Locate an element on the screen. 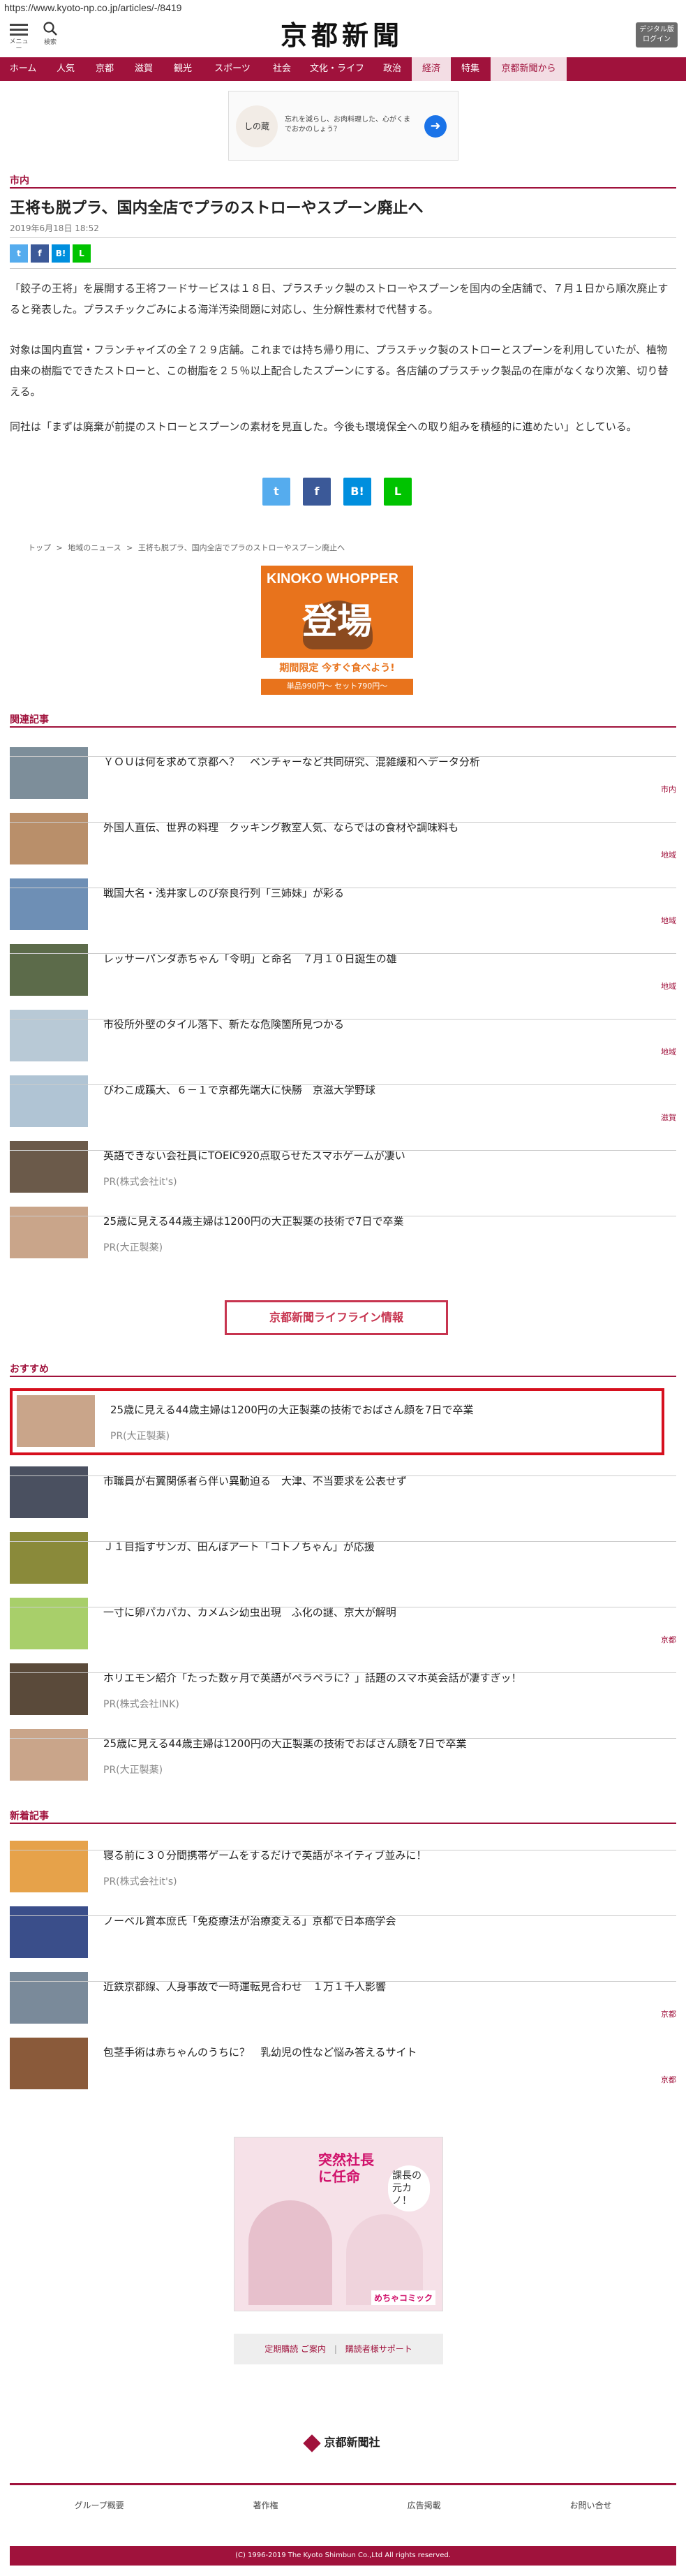 This screenshot has width=686, height=2576. login-line1: デジタル版 is located at coordinates (656, 30).